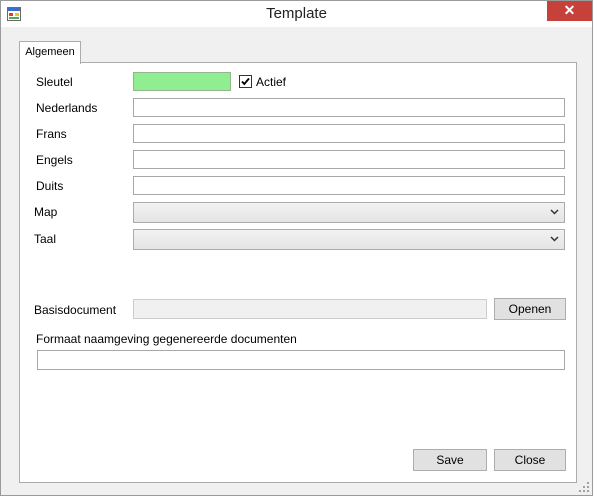 This screenshot has height=496, width=593. Describe the element at coordinates (349, 185) in the screenshot. I see `duits-field` at that location.